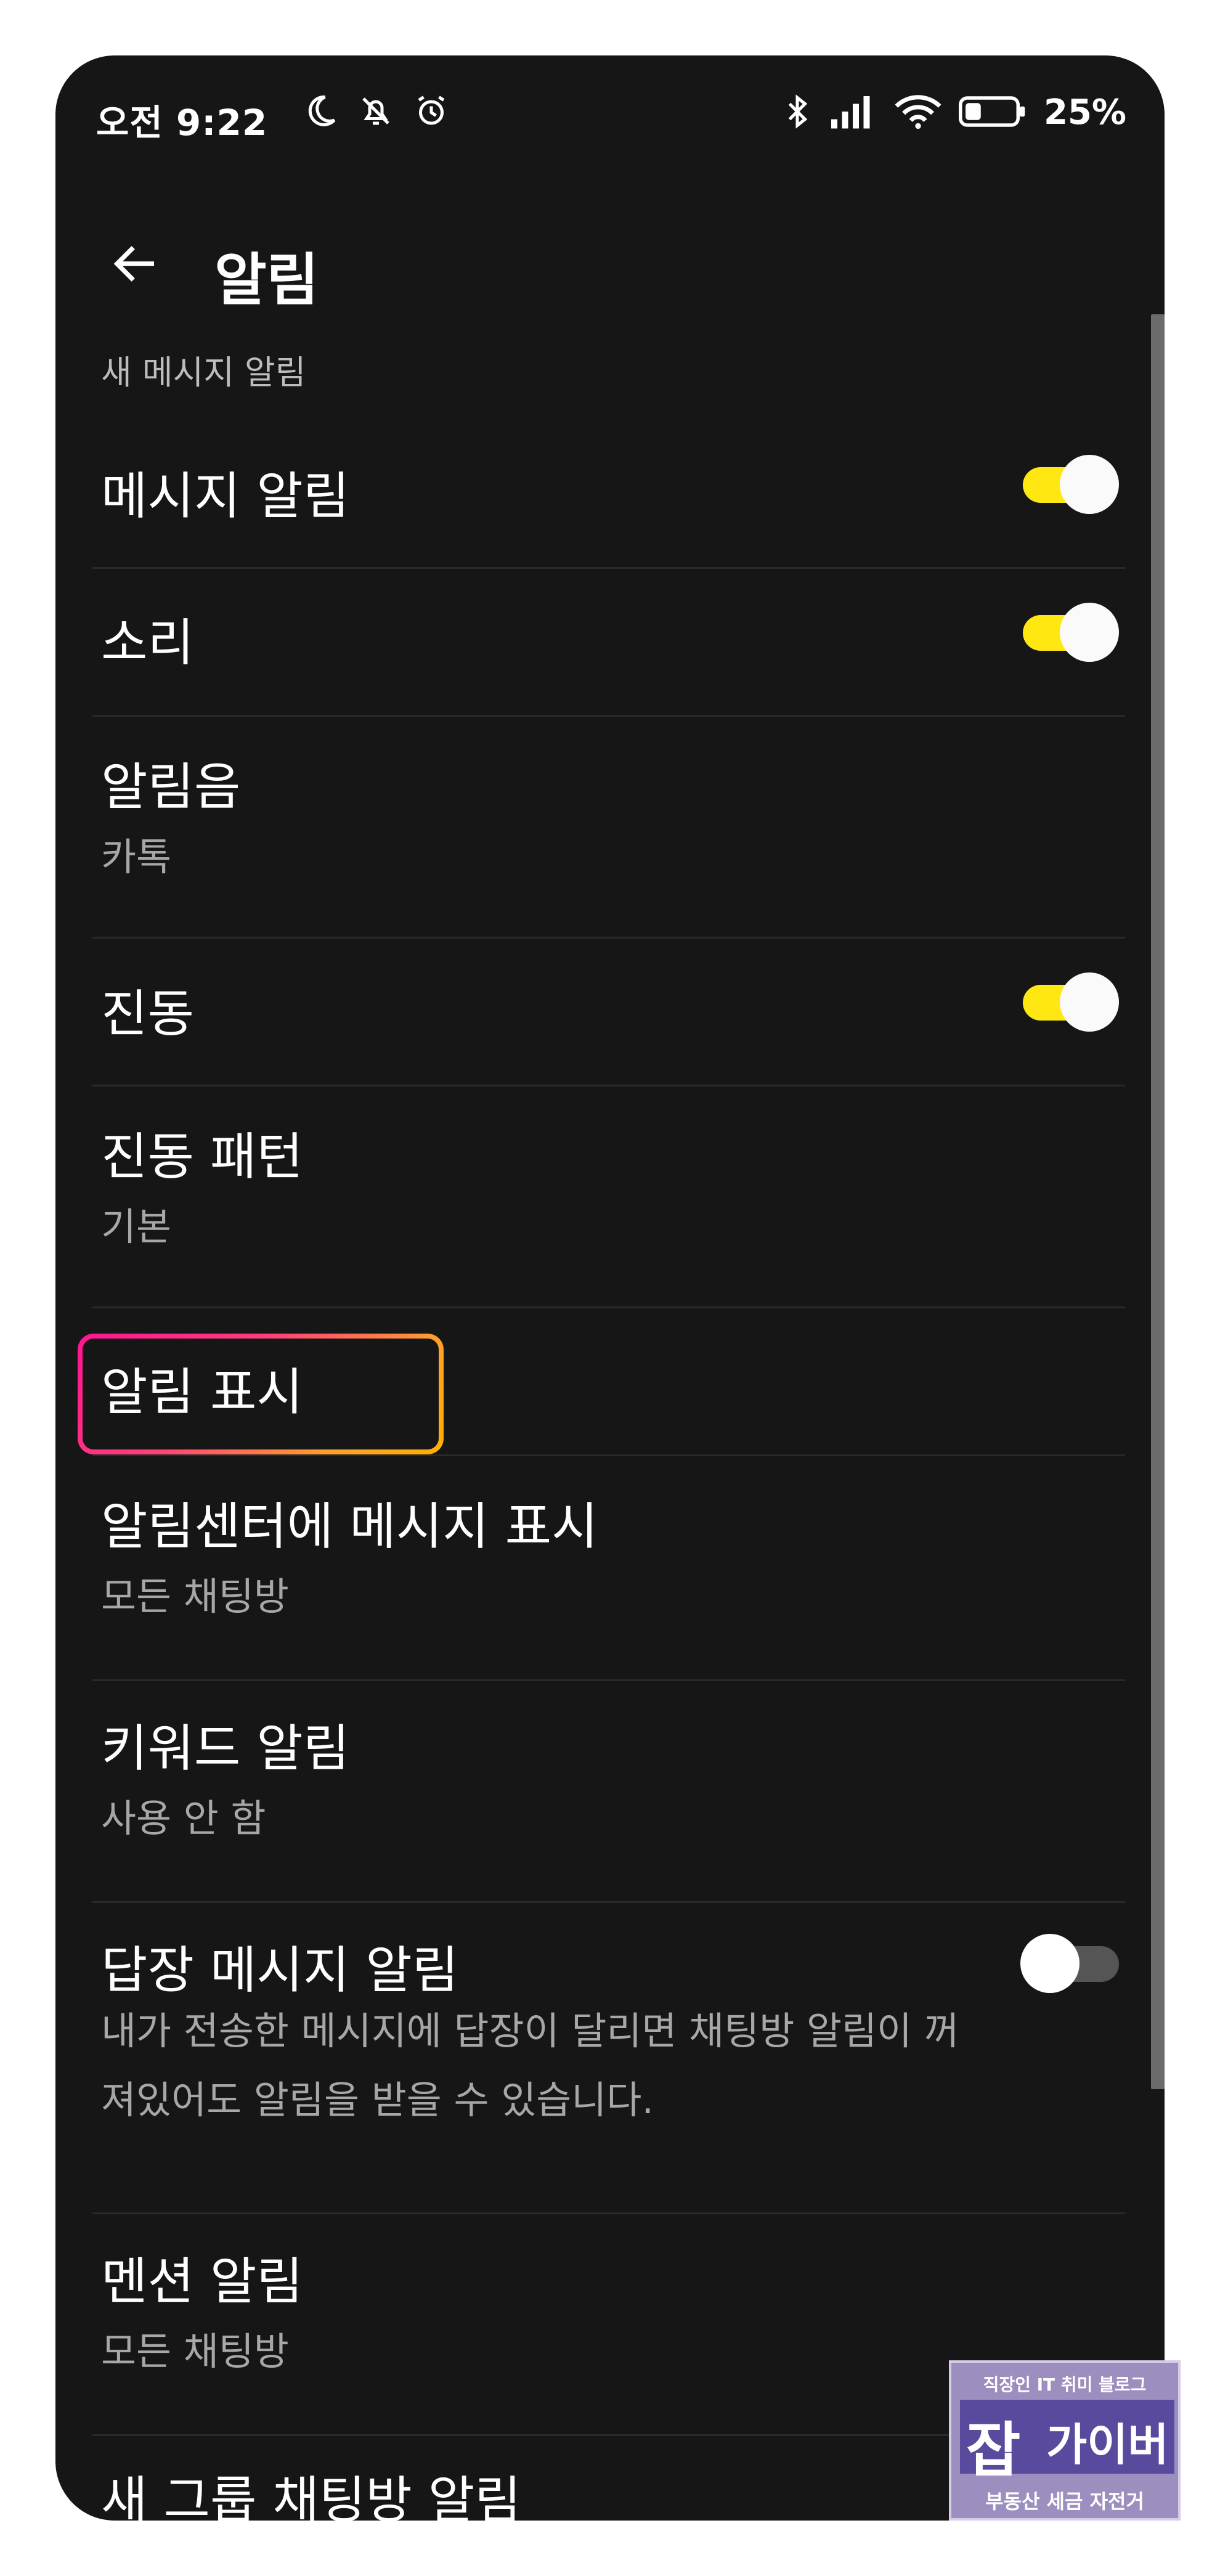  I want to click on status-bar: 오전 9:22 25%, so click(610, 117).